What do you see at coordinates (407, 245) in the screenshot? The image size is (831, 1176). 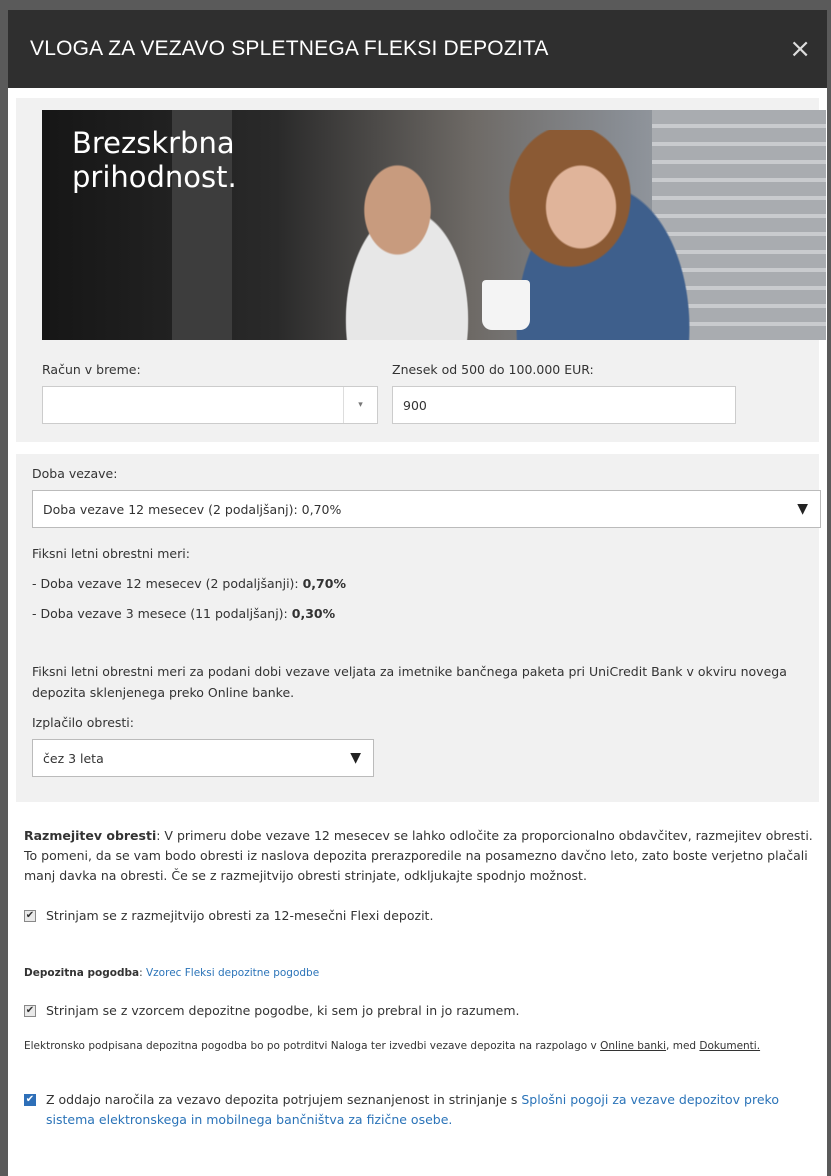 I see `hero-man-figure` at bounding box center [407, 245].